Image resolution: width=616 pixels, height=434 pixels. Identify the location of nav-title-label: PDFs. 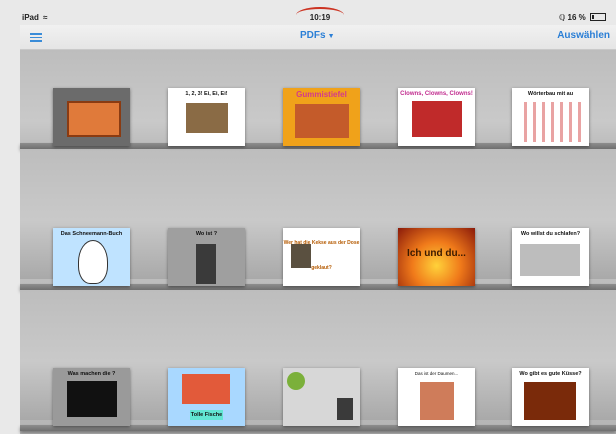
(313, 35).